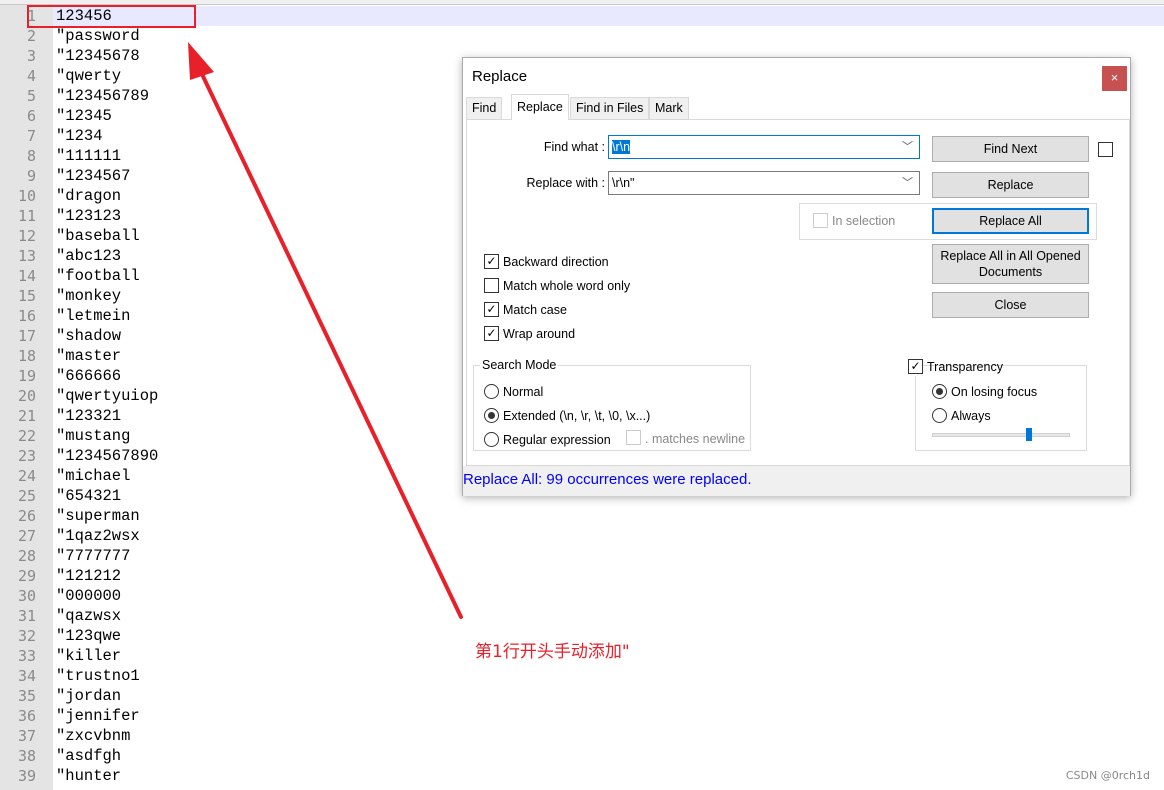 The height and width of the screenshot is (790, 1164). What do you see at coordinates (695, 439) in the screenshot?
I see `matches-newline-label: . matches newline` at bounding box center [695, 439].